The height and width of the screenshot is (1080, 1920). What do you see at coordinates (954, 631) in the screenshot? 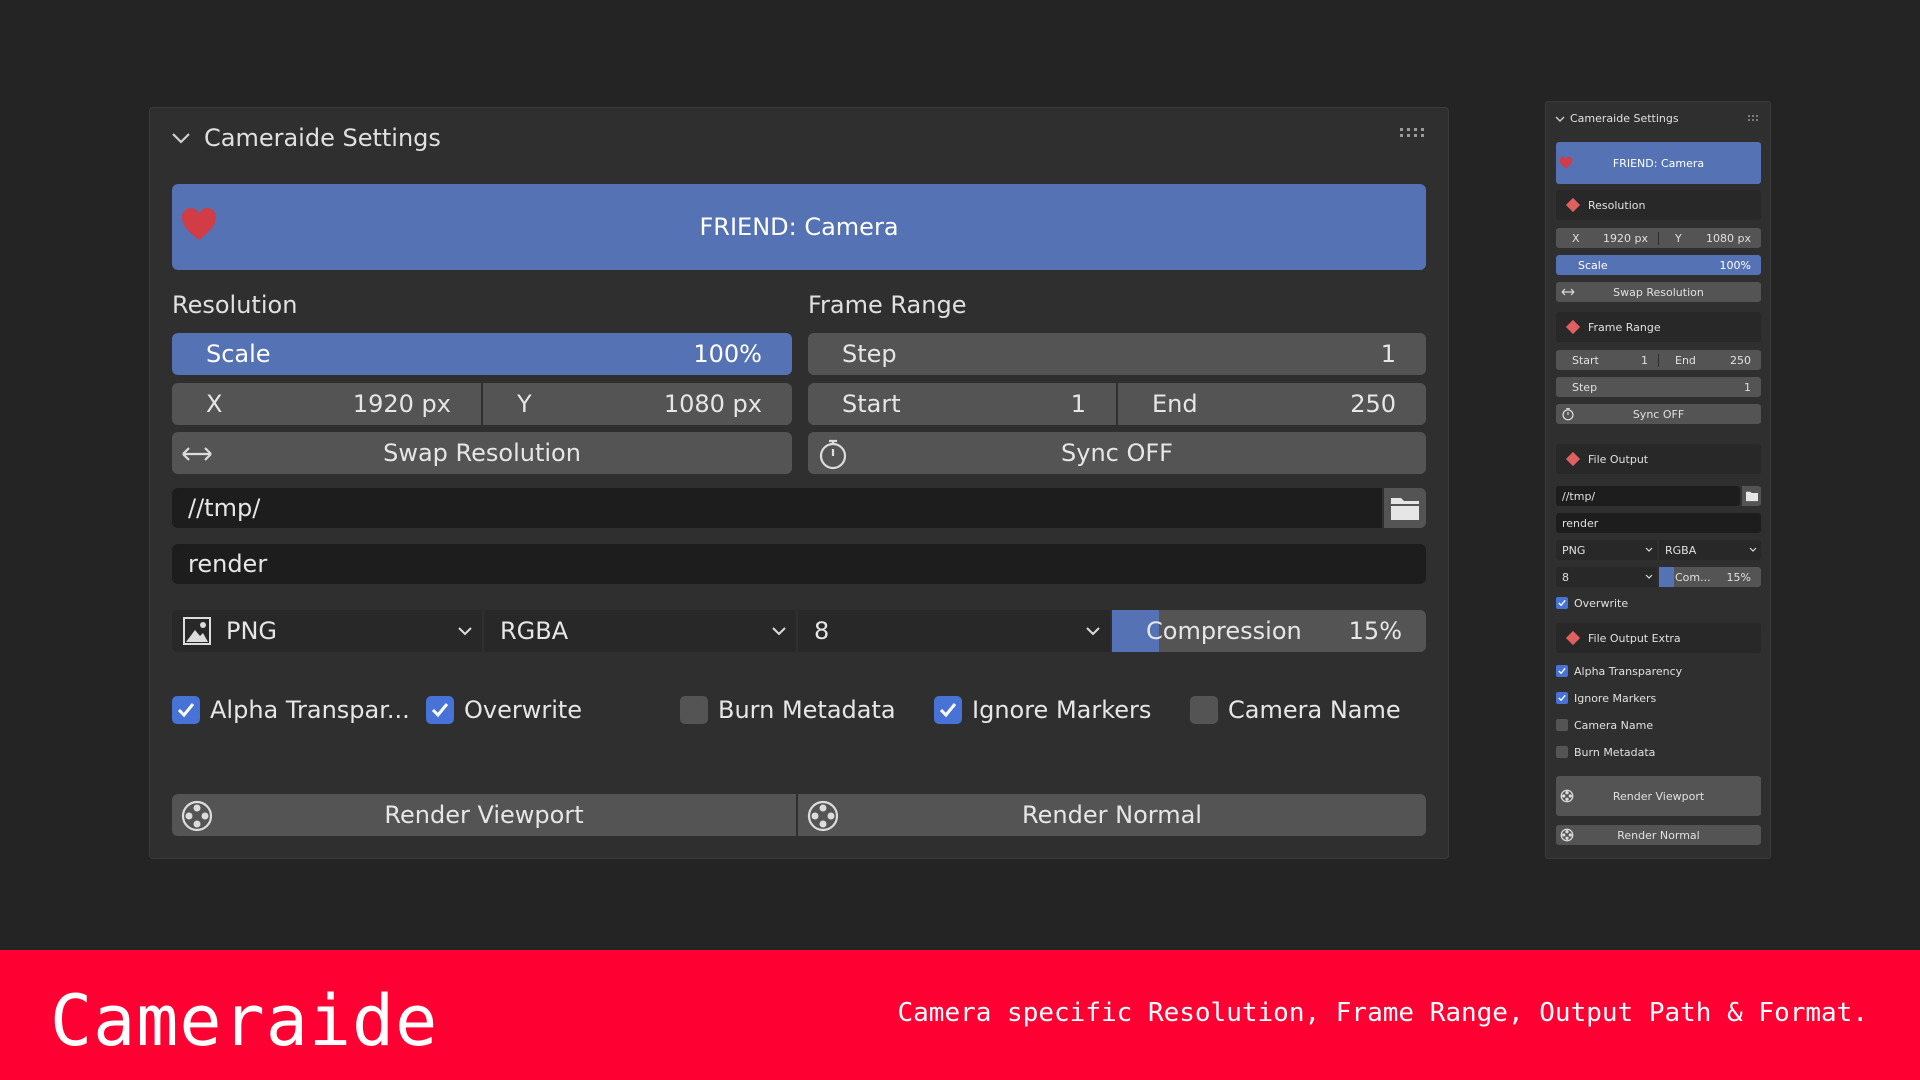
I see `color-depth-dropdown: 8` at bounding box center [954, 631].